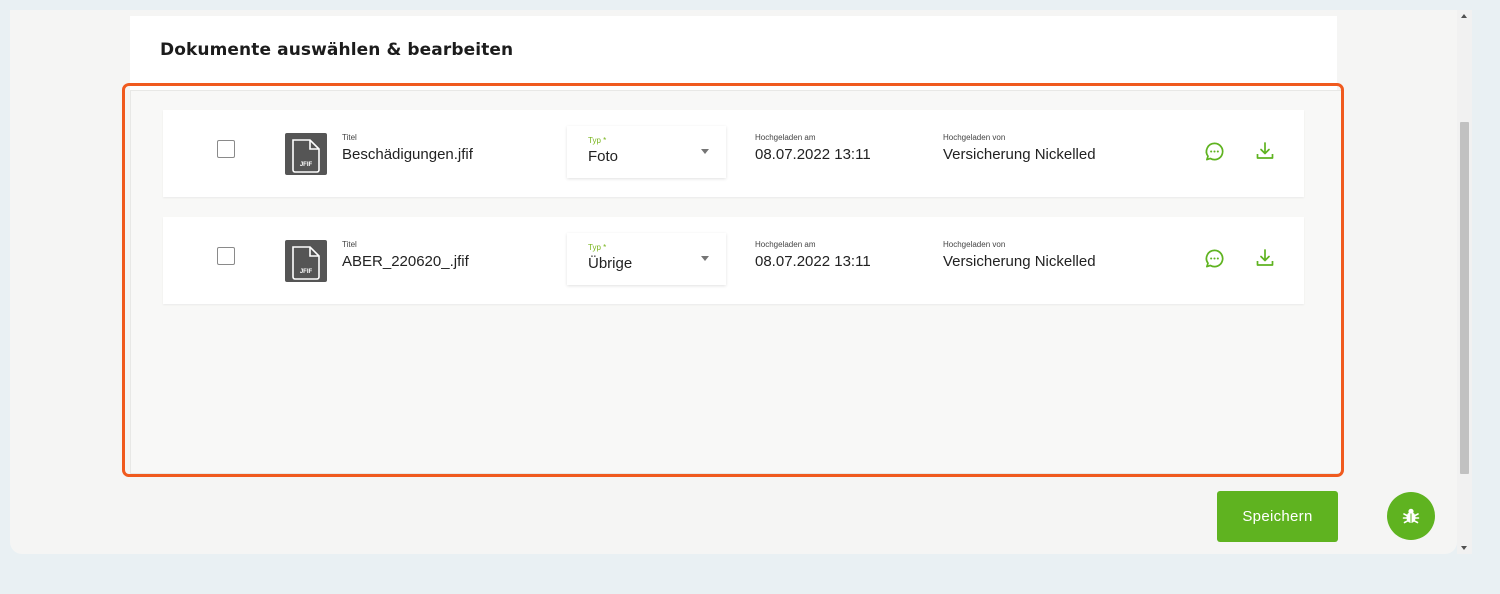 Image resolution: width=1500 pixels, height=594 pixels. I want to click on section-title: Dokumente auswählen & bearbeiten, so click(337, 50).